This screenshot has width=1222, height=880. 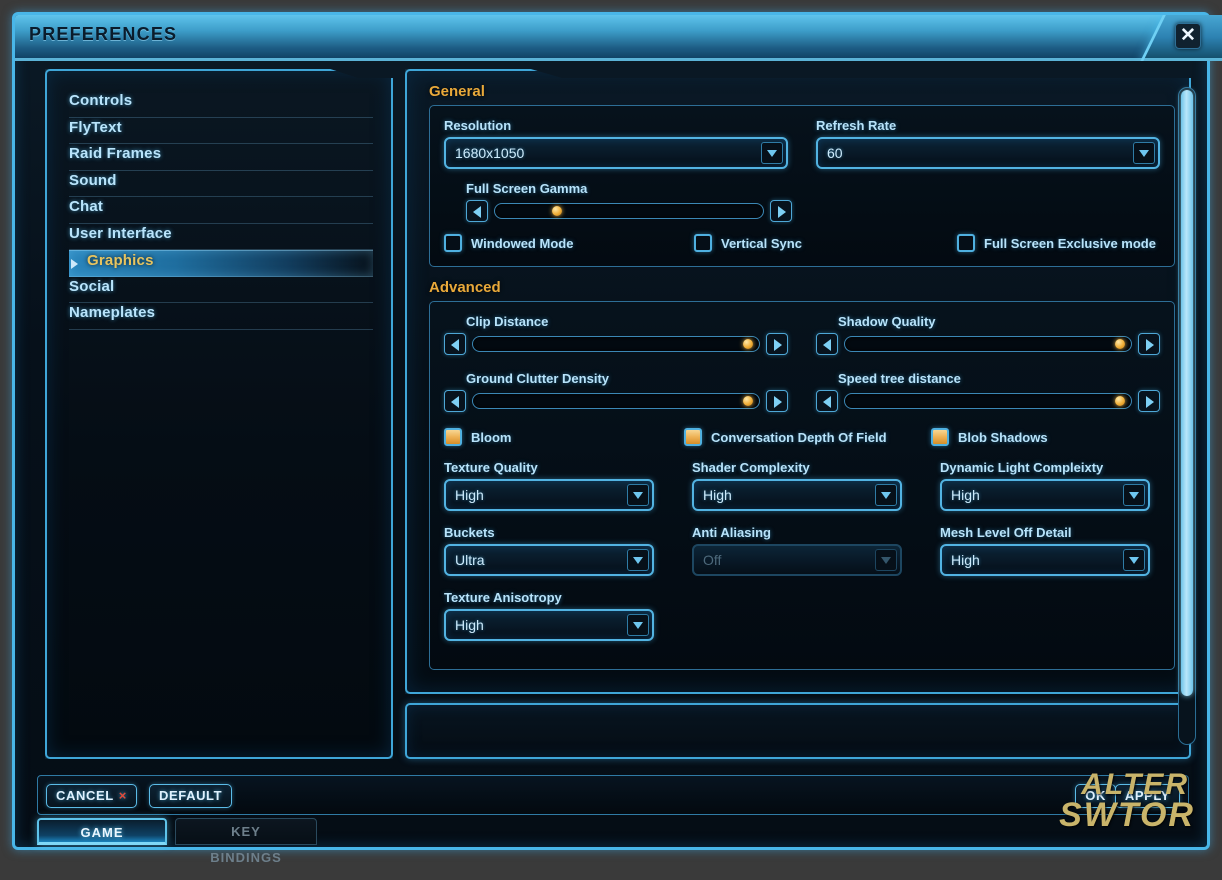 What do you see at coordinates (503, 597) in the screenshot?
I see `dropdown-label: Texture Anisotropy` at bounding box center [503, 597].